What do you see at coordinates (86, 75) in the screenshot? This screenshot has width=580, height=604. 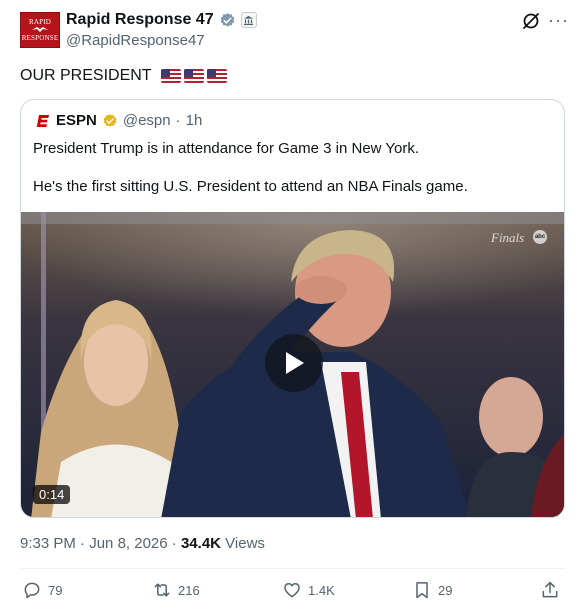 I see `tweet-body: OUR PRESIDENT` at bounding box center [86, 75].